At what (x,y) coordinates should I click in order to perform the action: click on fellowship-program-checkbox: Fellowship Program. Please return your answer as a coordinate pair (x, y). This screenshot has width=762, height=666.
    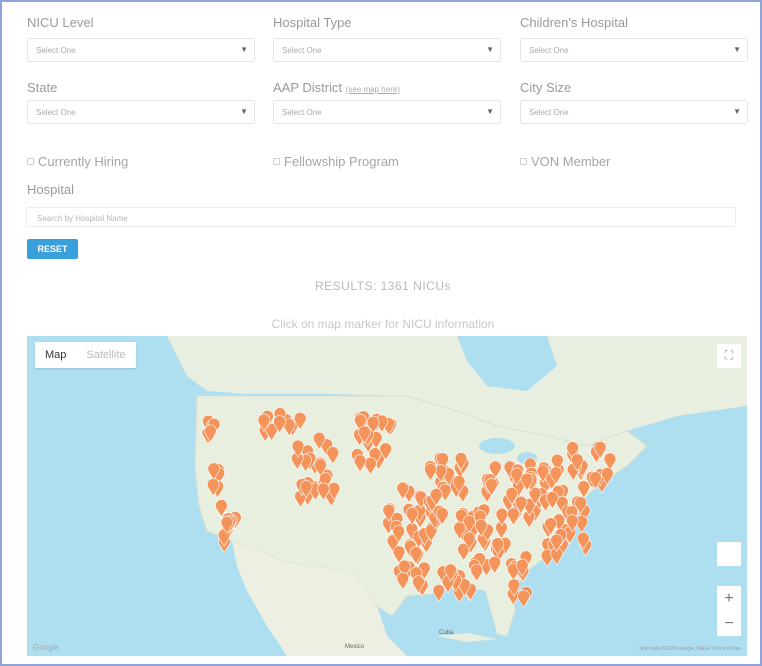
    Looking at the image, I should click on (336, 161).